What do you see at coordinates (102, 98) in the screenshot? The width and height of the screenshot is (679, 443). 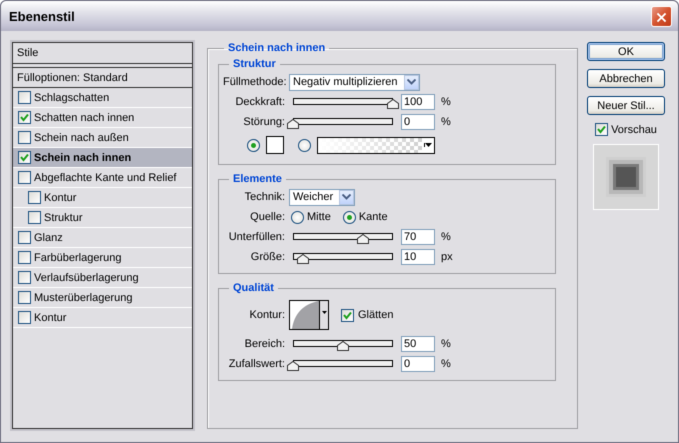 I see `list-item: Schlagschatten` at bounding box center [102, 98].